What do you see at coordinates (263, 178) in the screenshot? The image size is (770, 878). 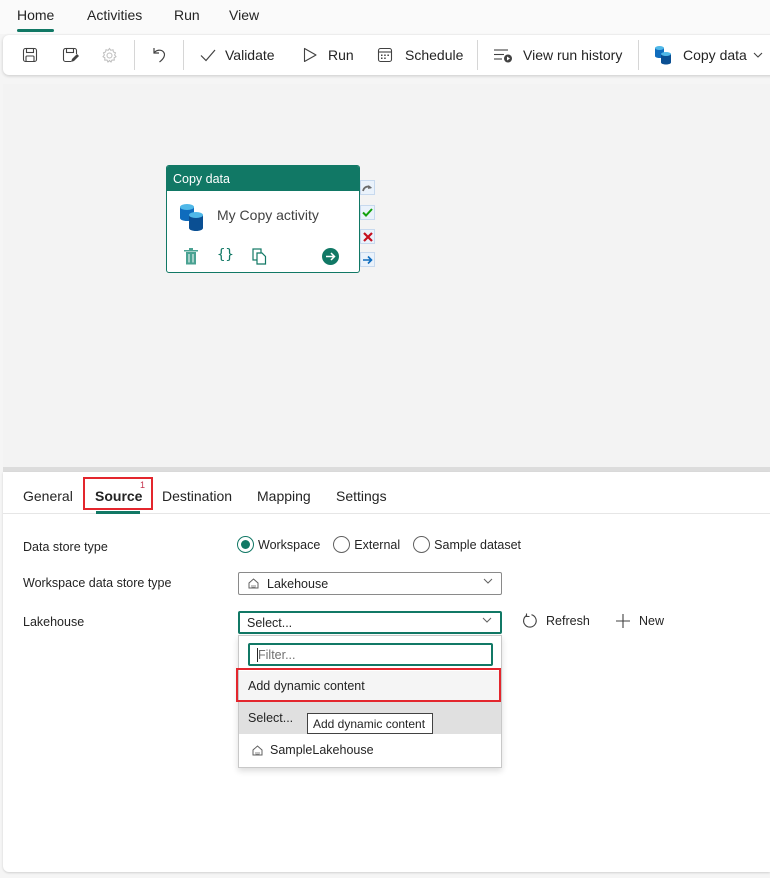 I see `activity-type-header: Copy data` at bounding box center [263, 178].